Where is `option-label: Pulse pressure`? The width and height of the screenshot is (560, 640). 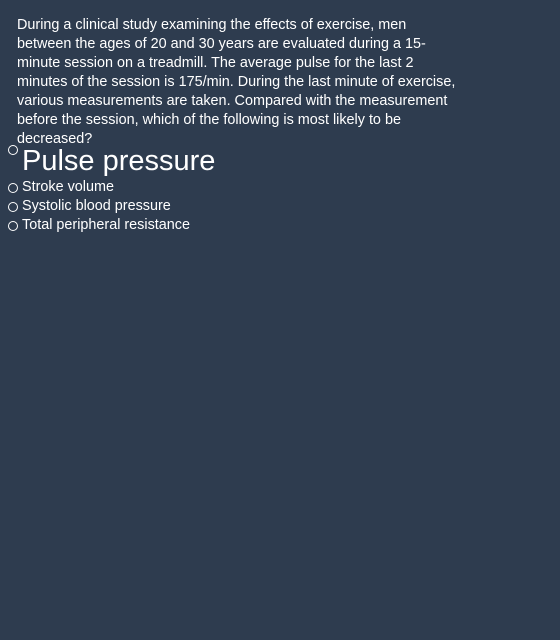 option-label: Pulse pressure is located at coordinates (119, 161).